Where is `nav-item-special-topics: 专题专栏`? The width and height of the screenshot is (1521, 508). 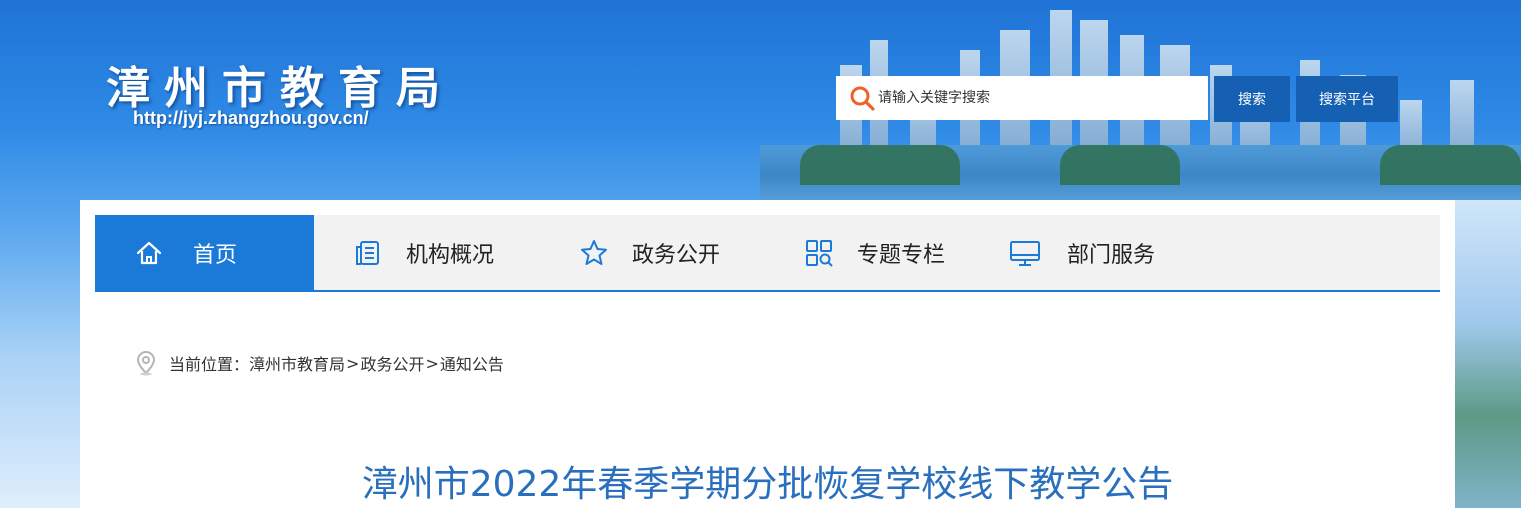
nav-item-special-topics: 专题专栏 is located at coordinates (874, 252).